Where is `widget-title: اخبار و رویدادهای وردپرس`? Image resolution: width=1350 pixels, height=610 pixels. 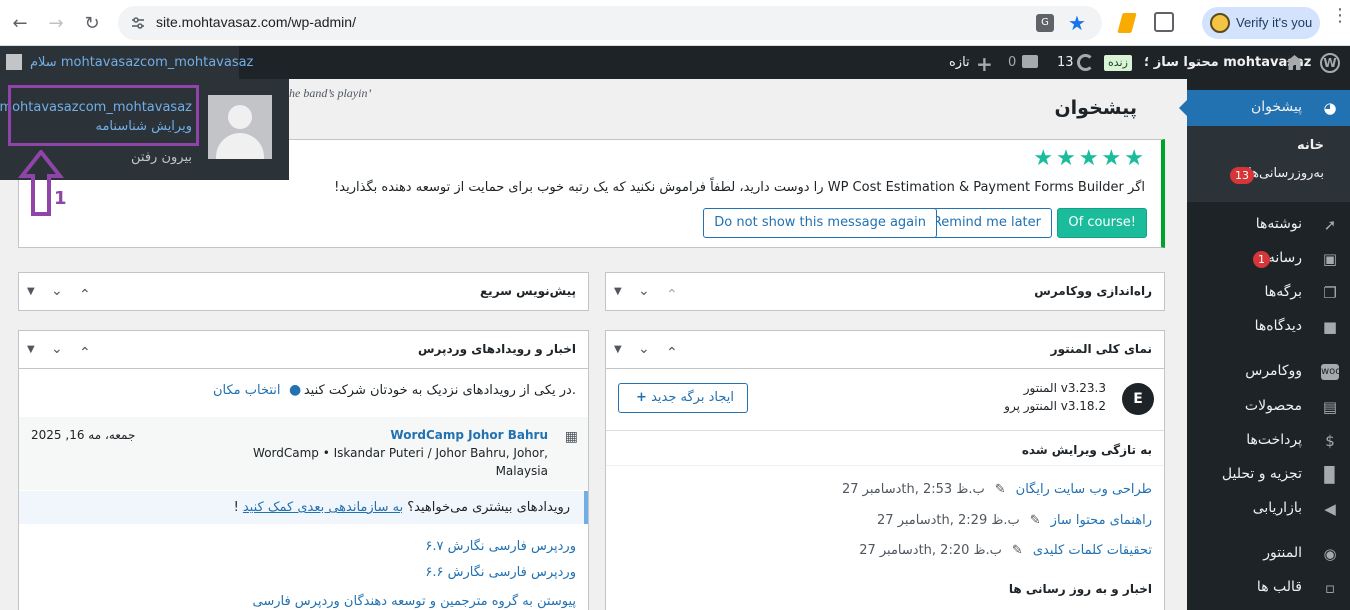
widget-title: اخبار و رویدادهای وردپرس is located at coordinates (496, 349).